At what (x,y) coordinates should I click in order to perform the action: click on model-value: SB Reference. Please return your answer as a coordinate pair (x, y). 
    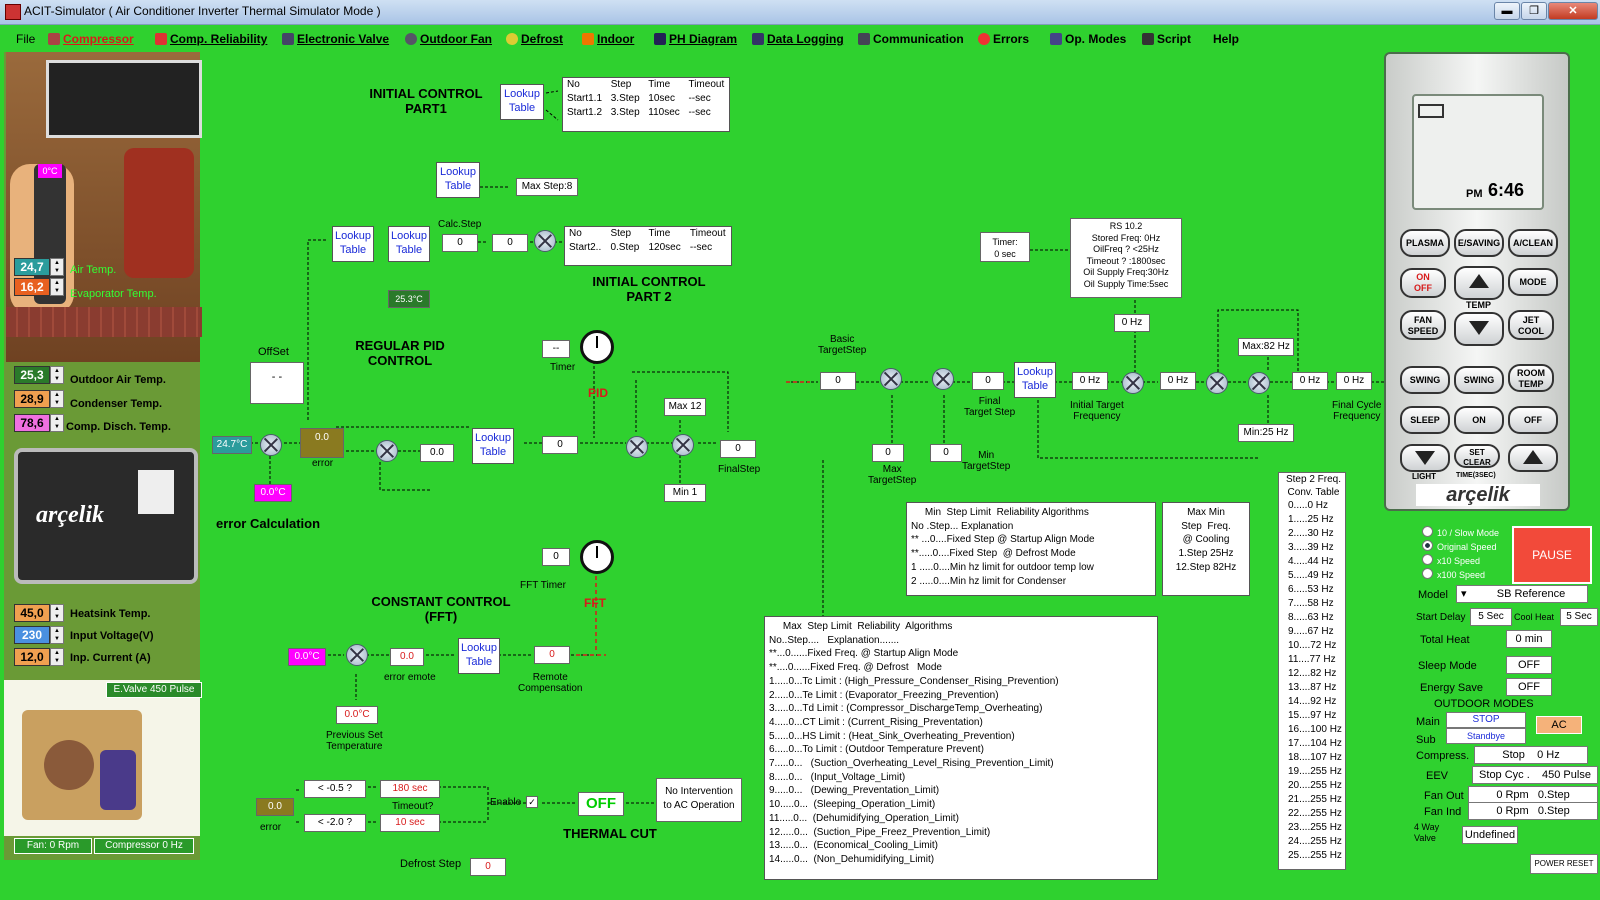
    Looking at the image, I should click on (1531, 594).